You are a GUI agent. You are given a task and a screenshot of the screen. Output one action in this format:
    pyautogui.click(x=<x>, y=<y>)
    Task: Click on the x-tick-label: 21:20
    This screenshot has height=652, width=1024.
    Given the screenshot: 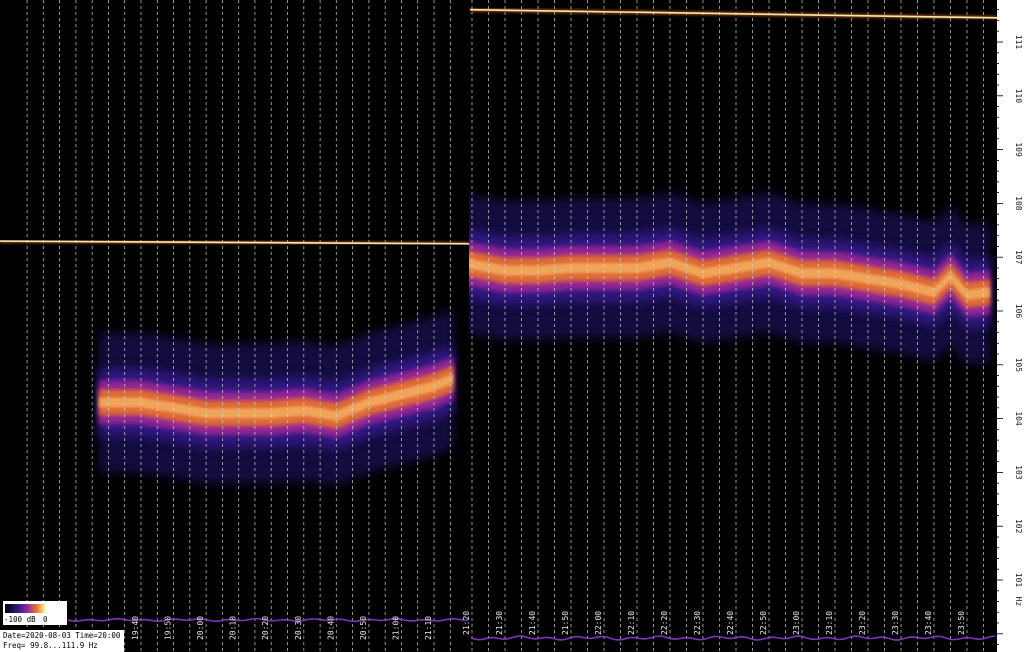 What is the action you would take?
    pyautogui.click(x=466, y=623)
    